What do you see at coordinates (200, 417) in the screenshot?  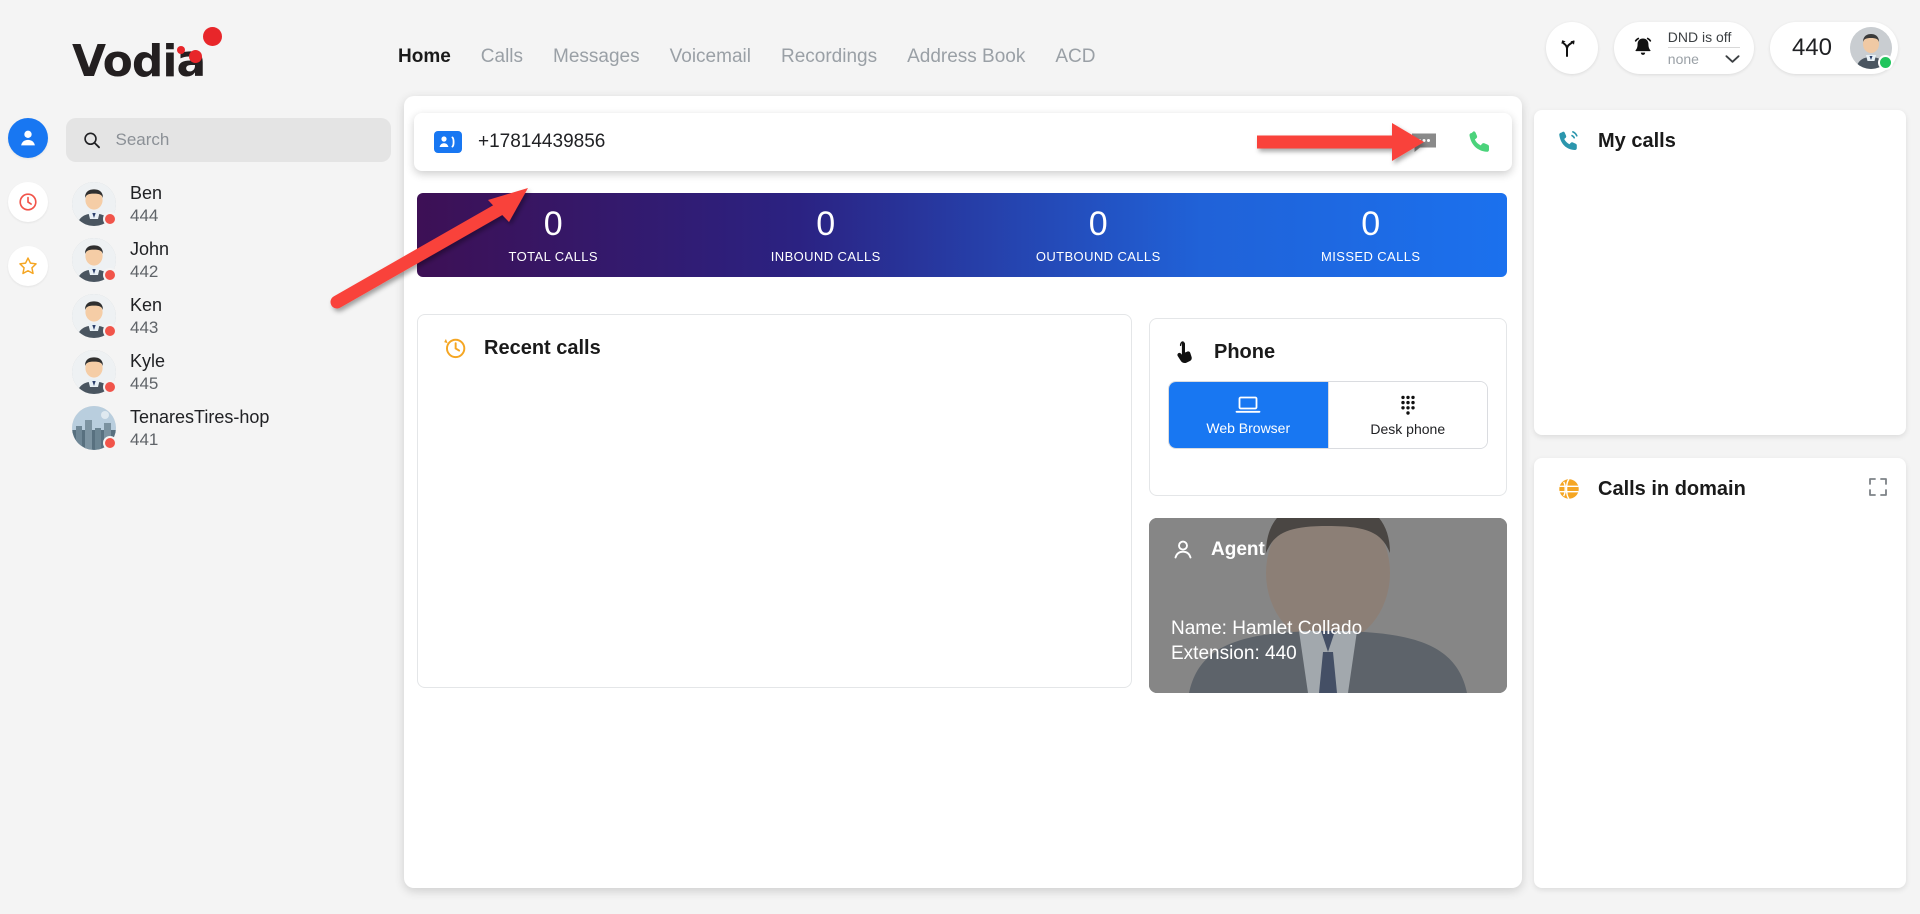 I see `contact-name: TenaresTires-hop` at bounding box center [200, 417].